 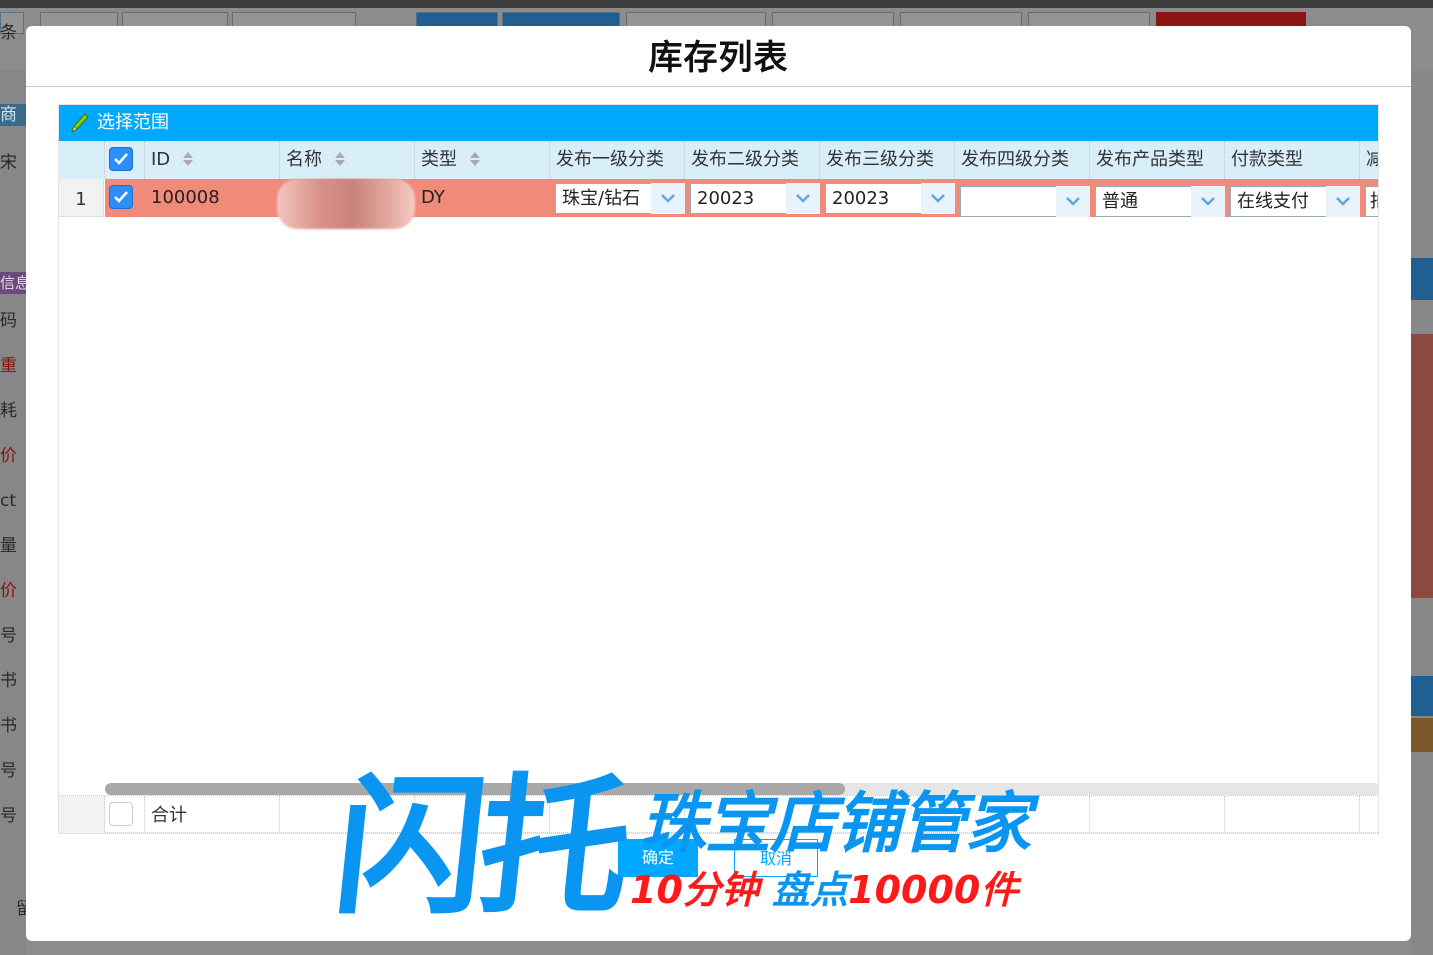 I want to click on select-all-checkbox, so click(x=121, y=159).